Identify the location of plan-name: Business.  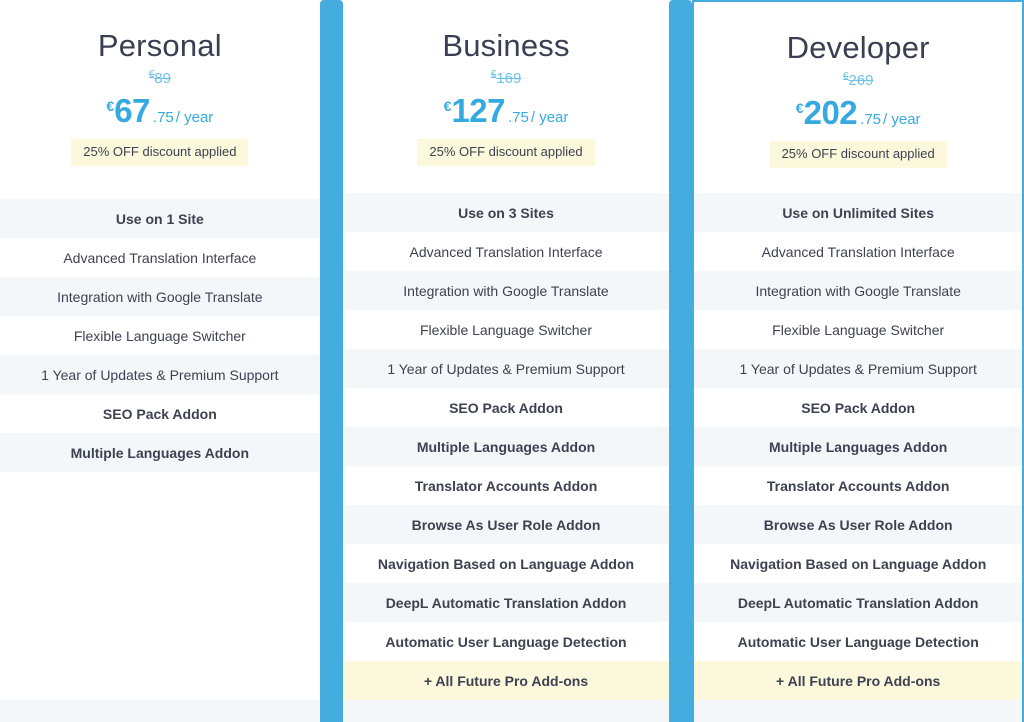
(506, 45).